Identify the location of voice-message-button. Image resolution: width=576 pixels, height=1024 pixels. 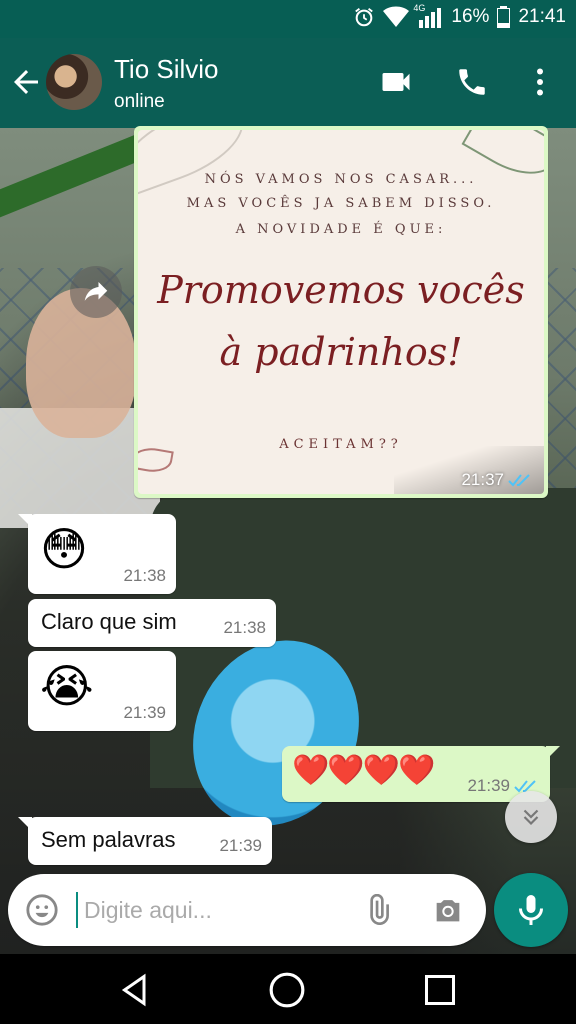
(531, 910).